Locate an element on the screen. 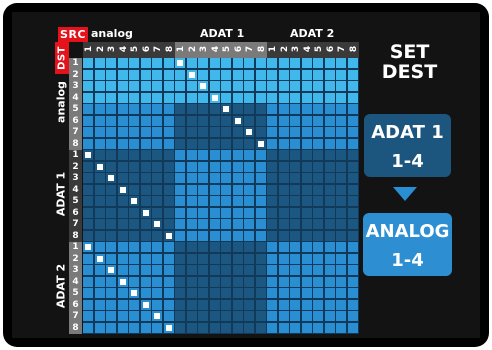  source-selection-button: ADAT 1 1-4 is located at coordinates (407, 145).